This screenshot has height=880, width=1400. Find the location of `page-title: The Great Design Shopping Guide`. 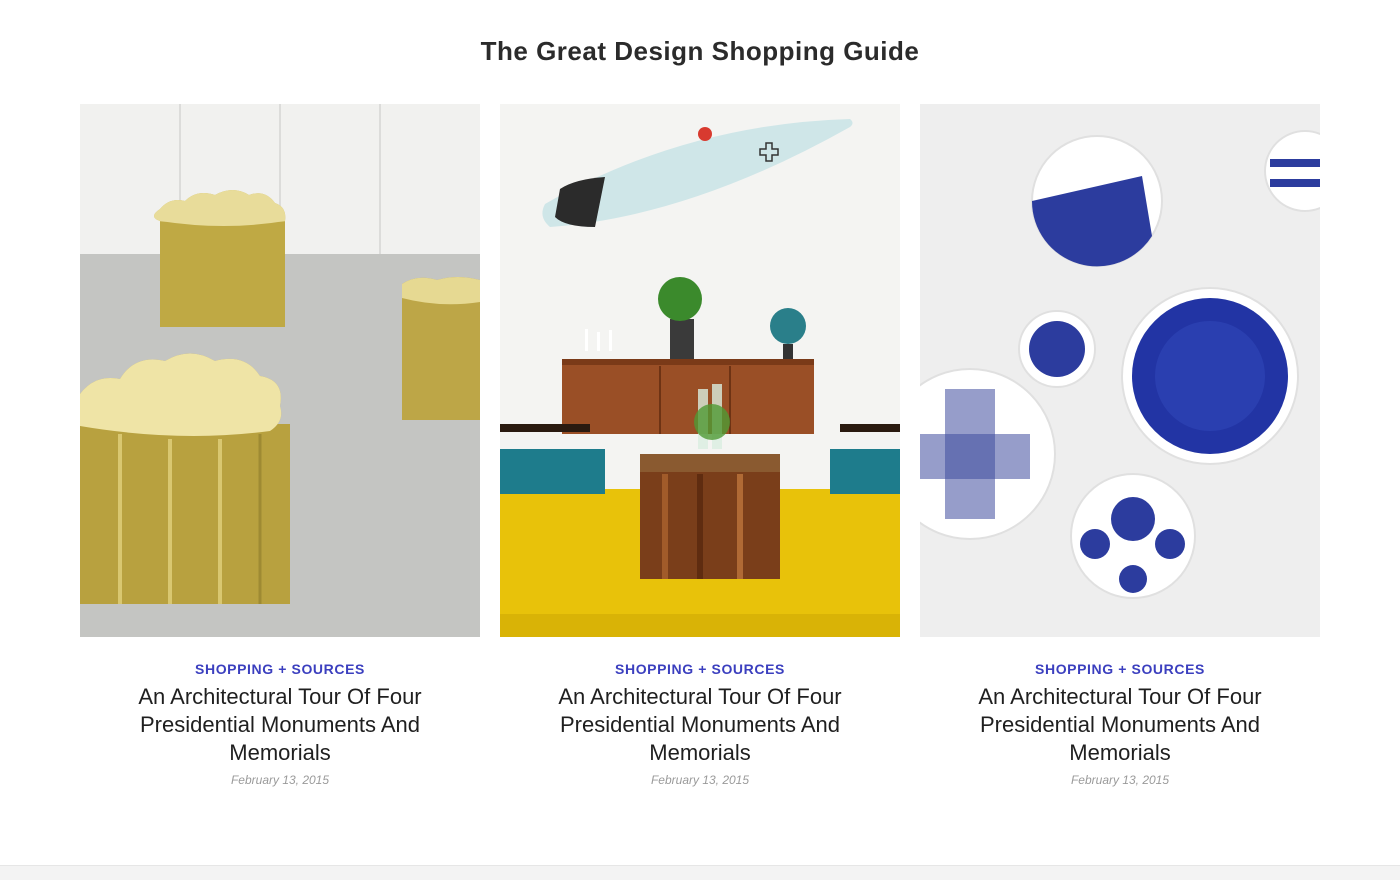

page-title: The Great Design Shopping Guide is located at coordinates (700, 51).